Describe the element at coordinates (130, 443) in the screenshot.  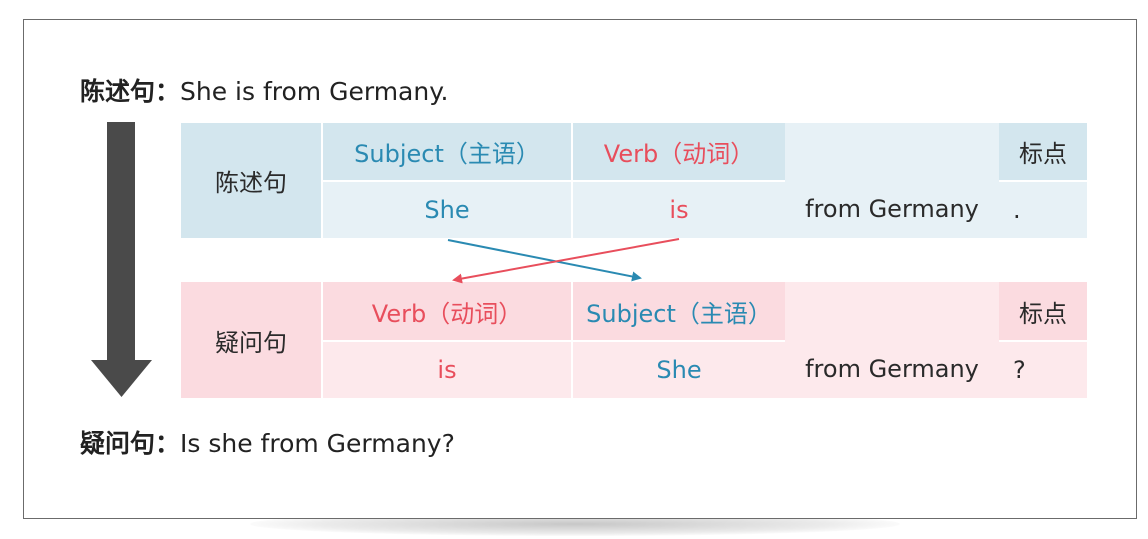
I see `question-label: 疑问句：` at that location.